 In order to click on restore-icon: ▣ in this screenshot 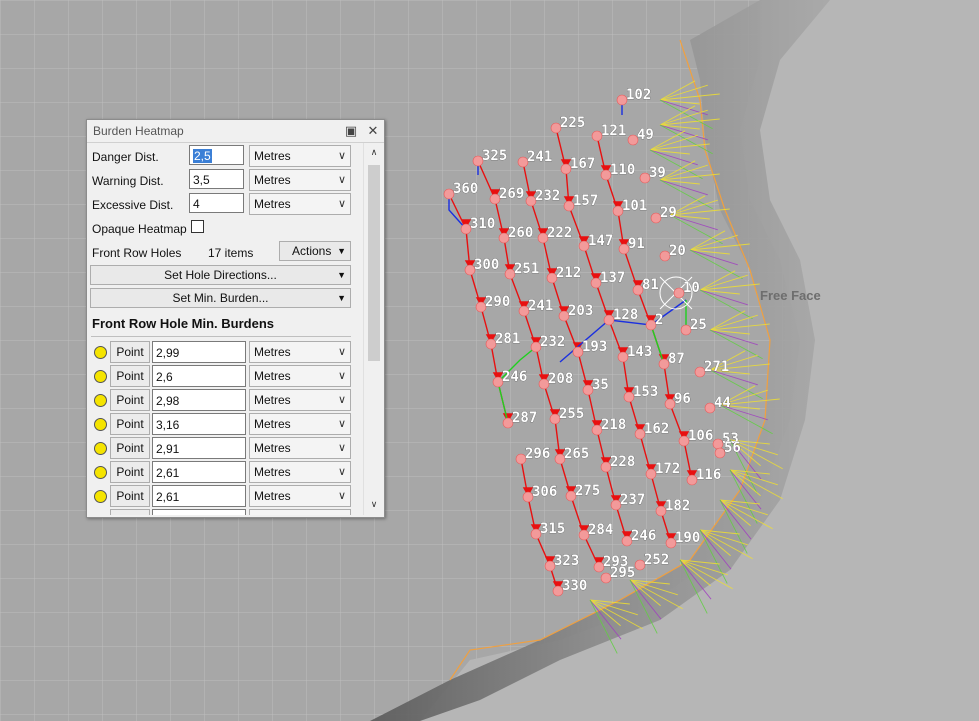, I will do `click(351, 131)`.